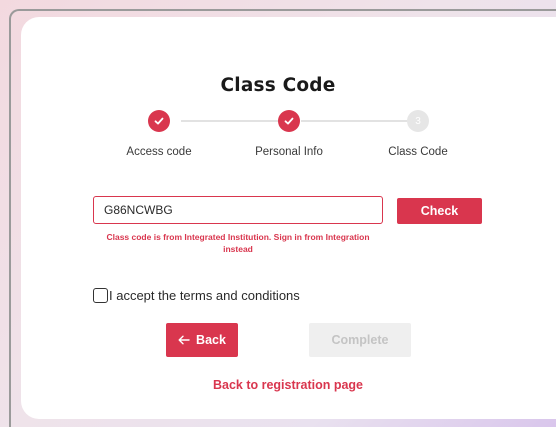 The height and width of the screenshot is (427, 556). Describe the element at coordinates (439, 211) in the screenshot. I see `check-button: Check` at that location.